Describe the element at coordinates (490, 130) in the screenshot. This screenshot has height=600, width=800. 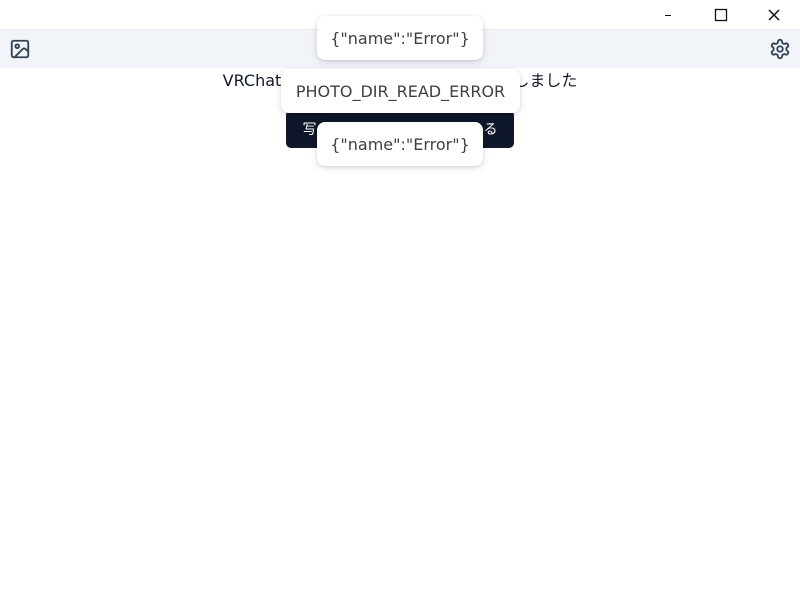
I see `button-label-suffix: る` at that location.